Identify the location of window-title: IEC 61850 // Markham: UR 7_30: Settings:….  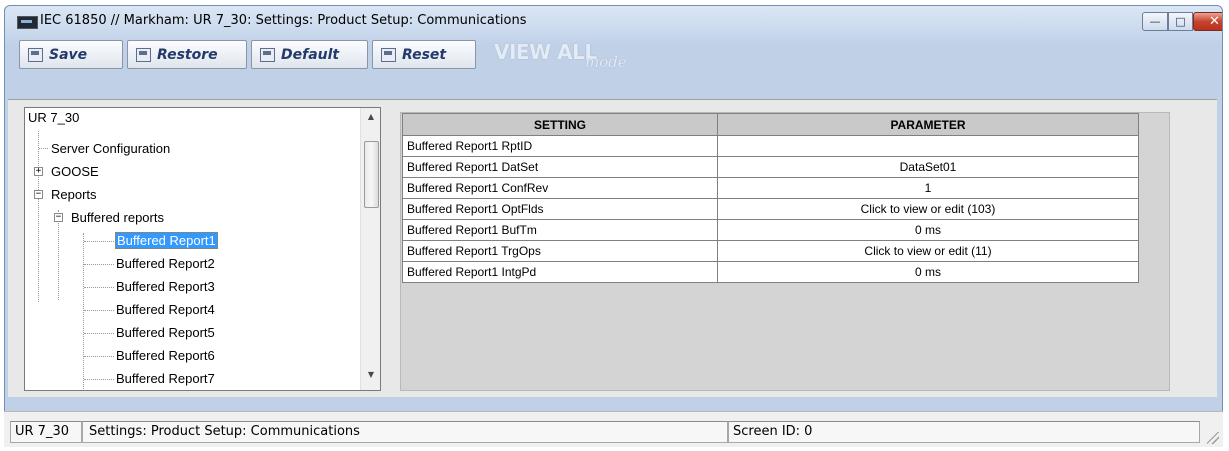
(283, 20).